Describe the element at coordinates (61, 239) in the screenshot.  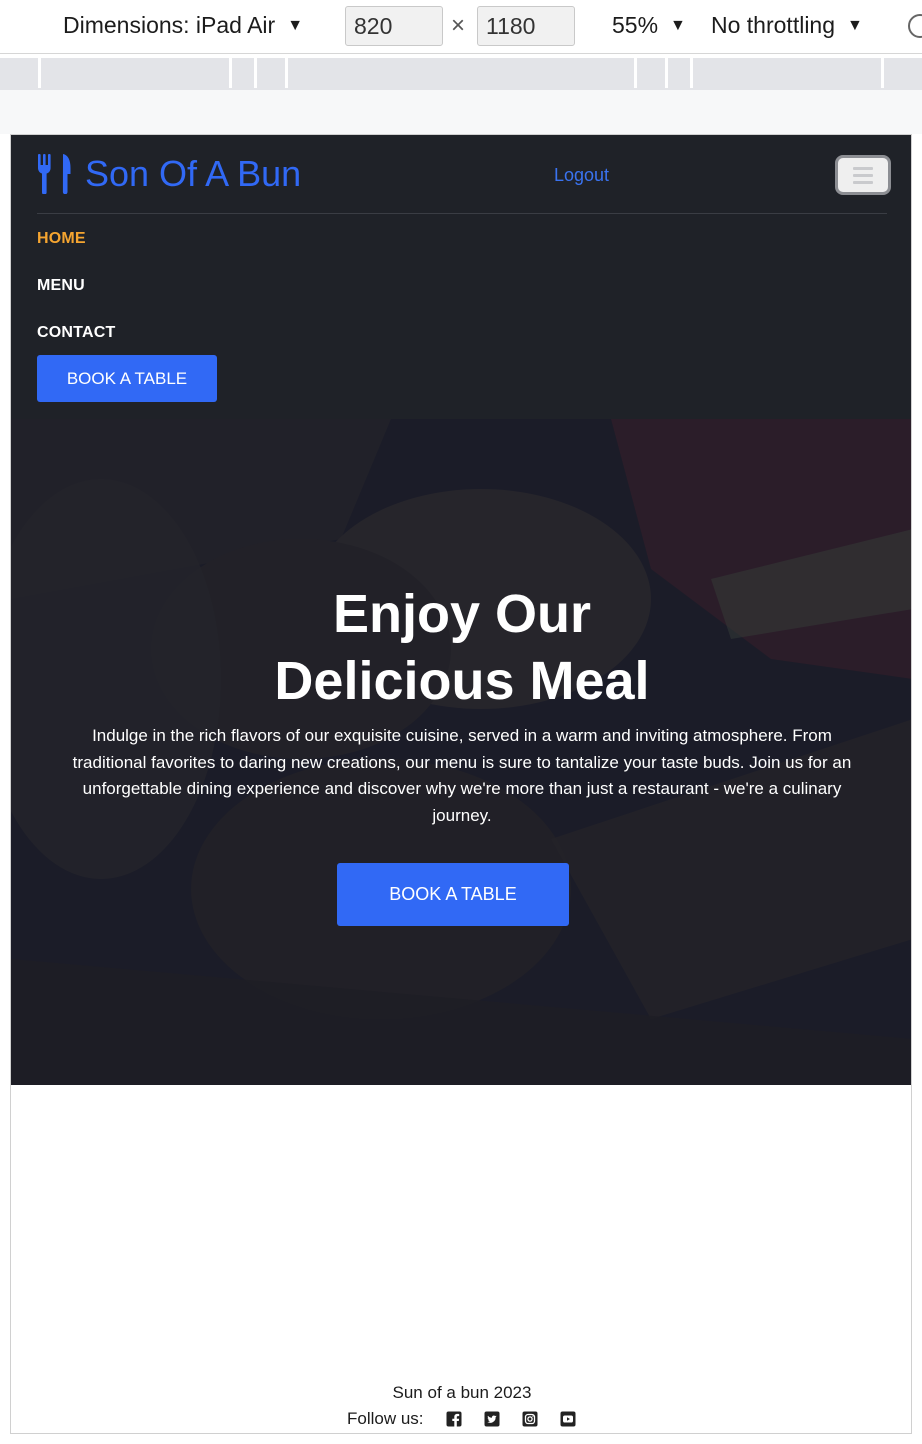
I see `nav-item-home: HOME` at that location.